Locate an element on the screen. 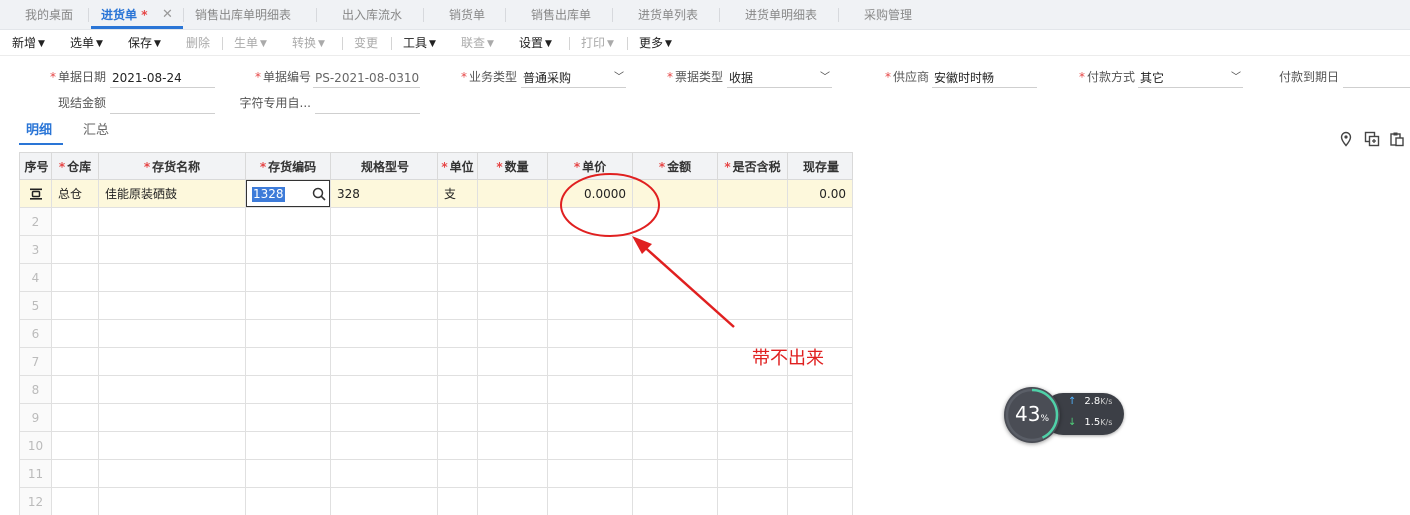 The image size is (1410, 515). stock-cell: 0.00 is located at coordinates (820, 193).